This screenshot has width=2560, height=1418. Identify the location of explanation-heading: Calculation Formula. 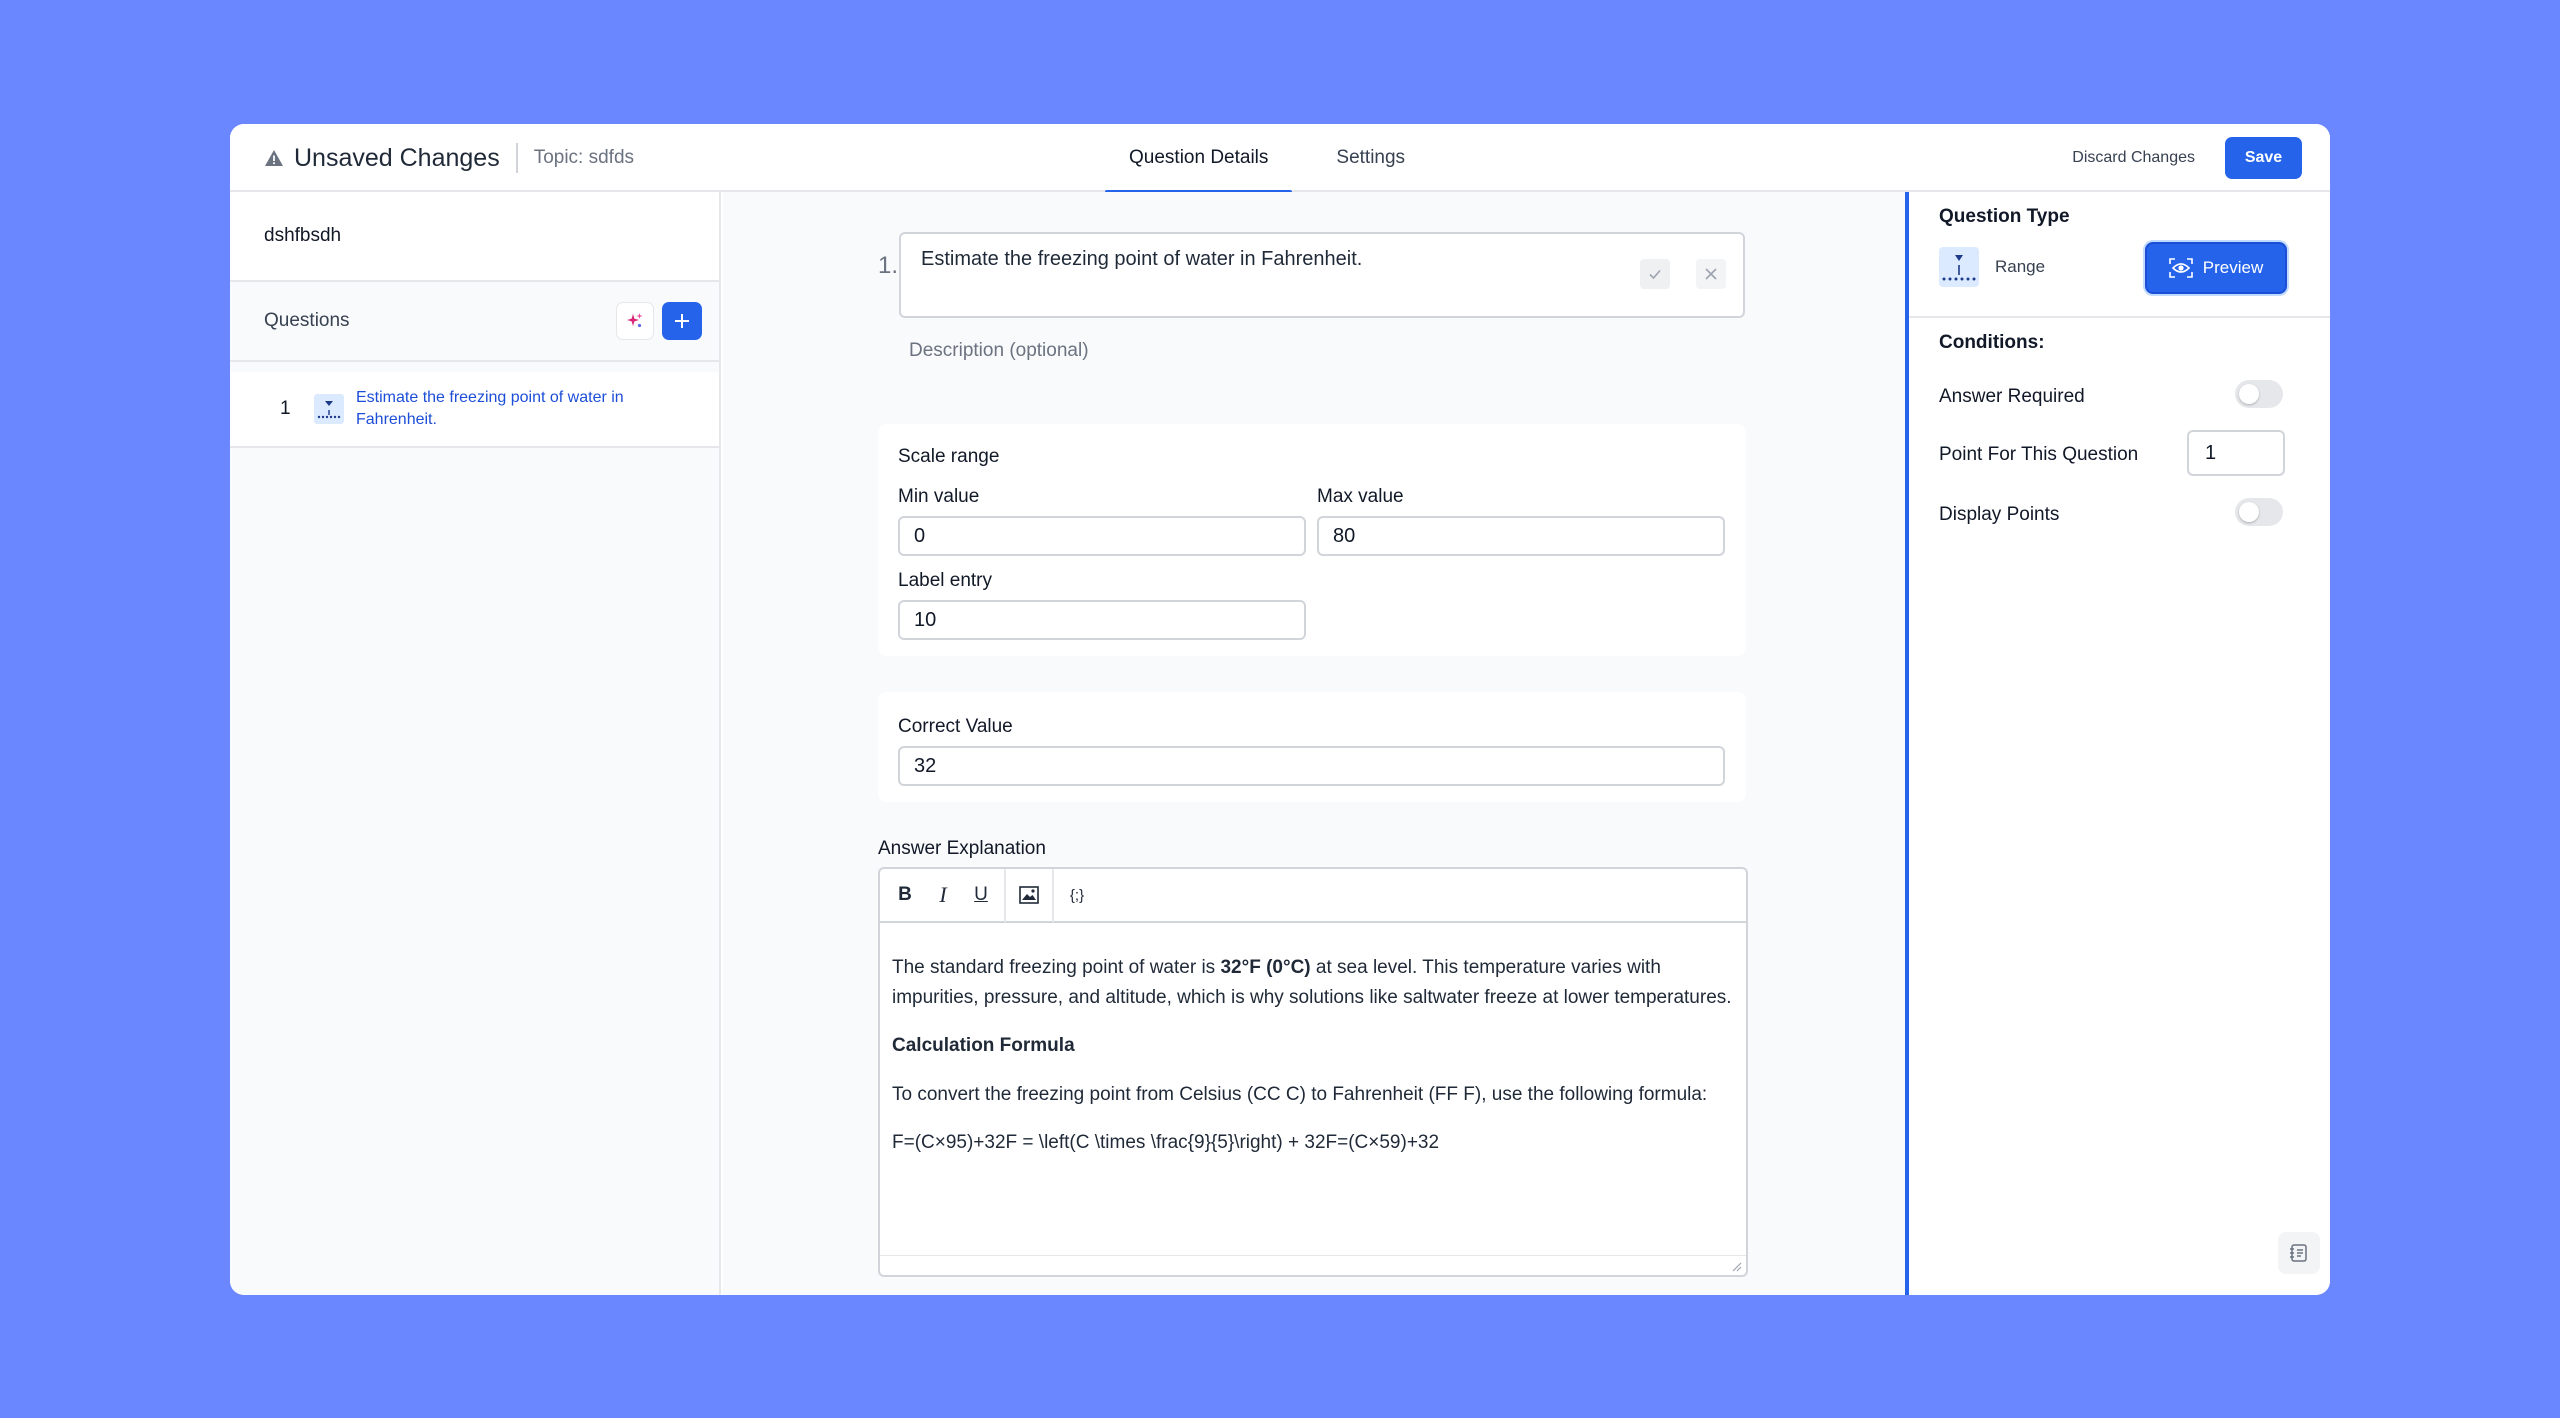
(983, 1045).